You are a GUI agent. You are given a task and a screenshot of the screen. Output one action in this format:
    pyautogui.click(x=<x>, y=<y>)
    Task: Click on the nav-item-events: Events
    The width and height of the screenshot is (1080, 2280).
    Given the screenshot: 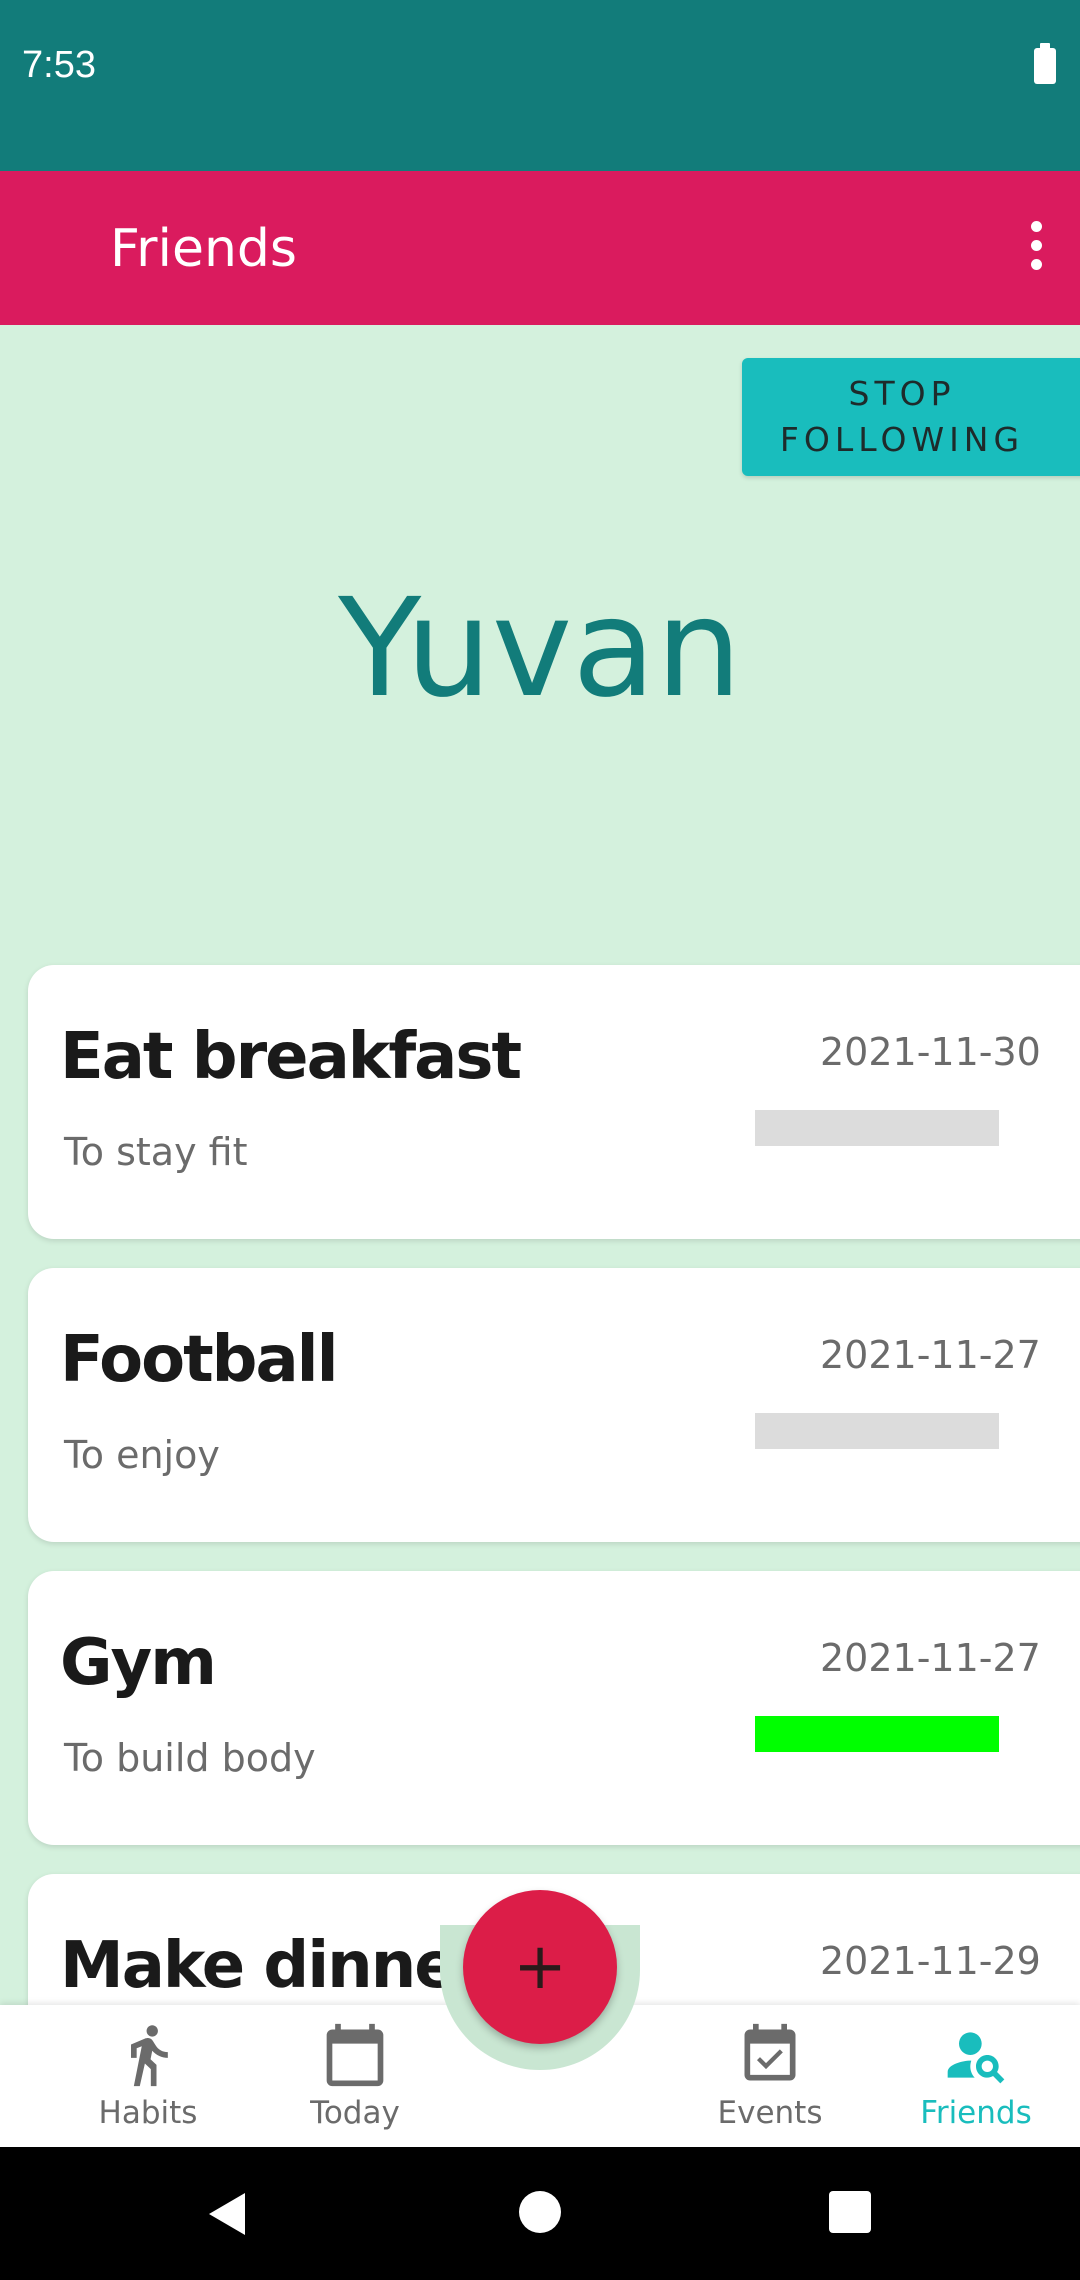 What is the action you would take?
    pyautogui.click(x=770, y=2076)
    